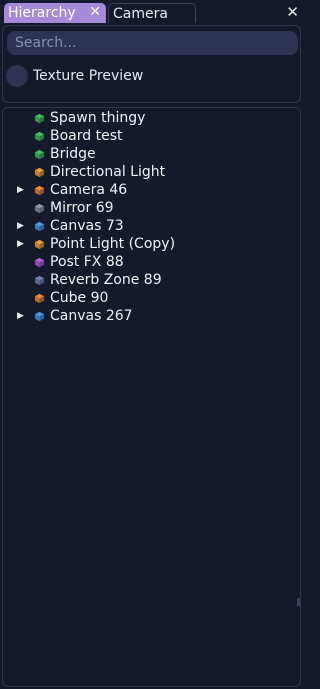  What do you see at coordinates (151, 226) in the screenshot?
I see `tree-item: ▶ Canvas 73` at bounding box center [151, 226].